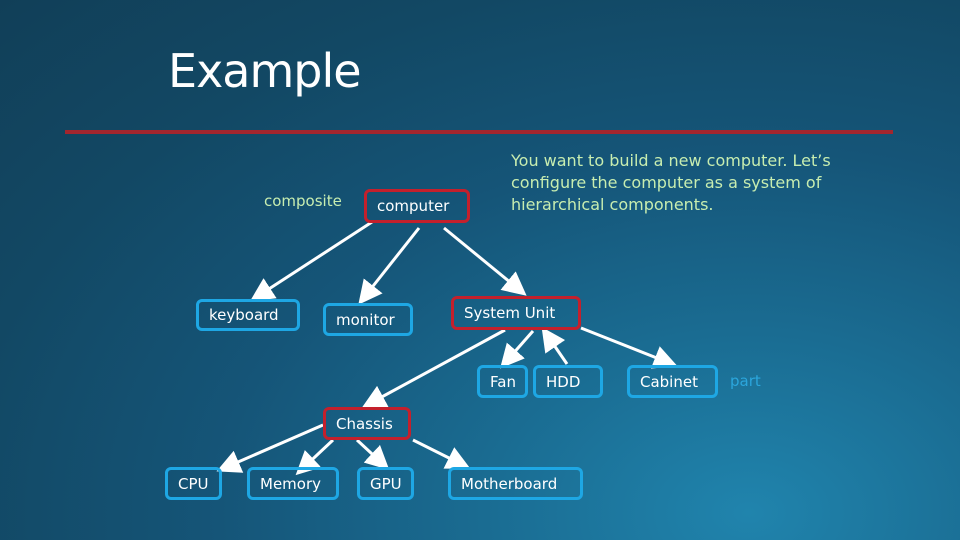 Image resolution: width=960 pixels, height=540 pixels. I want to click on node-label: Fan, so click(503, 381).